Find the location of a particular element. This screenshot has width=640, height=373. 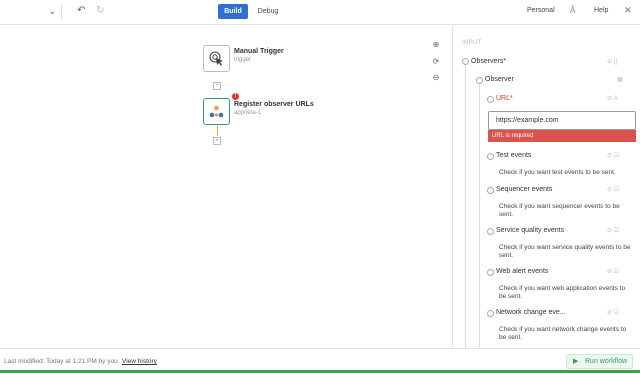

node-subtitle: trigger is located at coordinates (243, 60).